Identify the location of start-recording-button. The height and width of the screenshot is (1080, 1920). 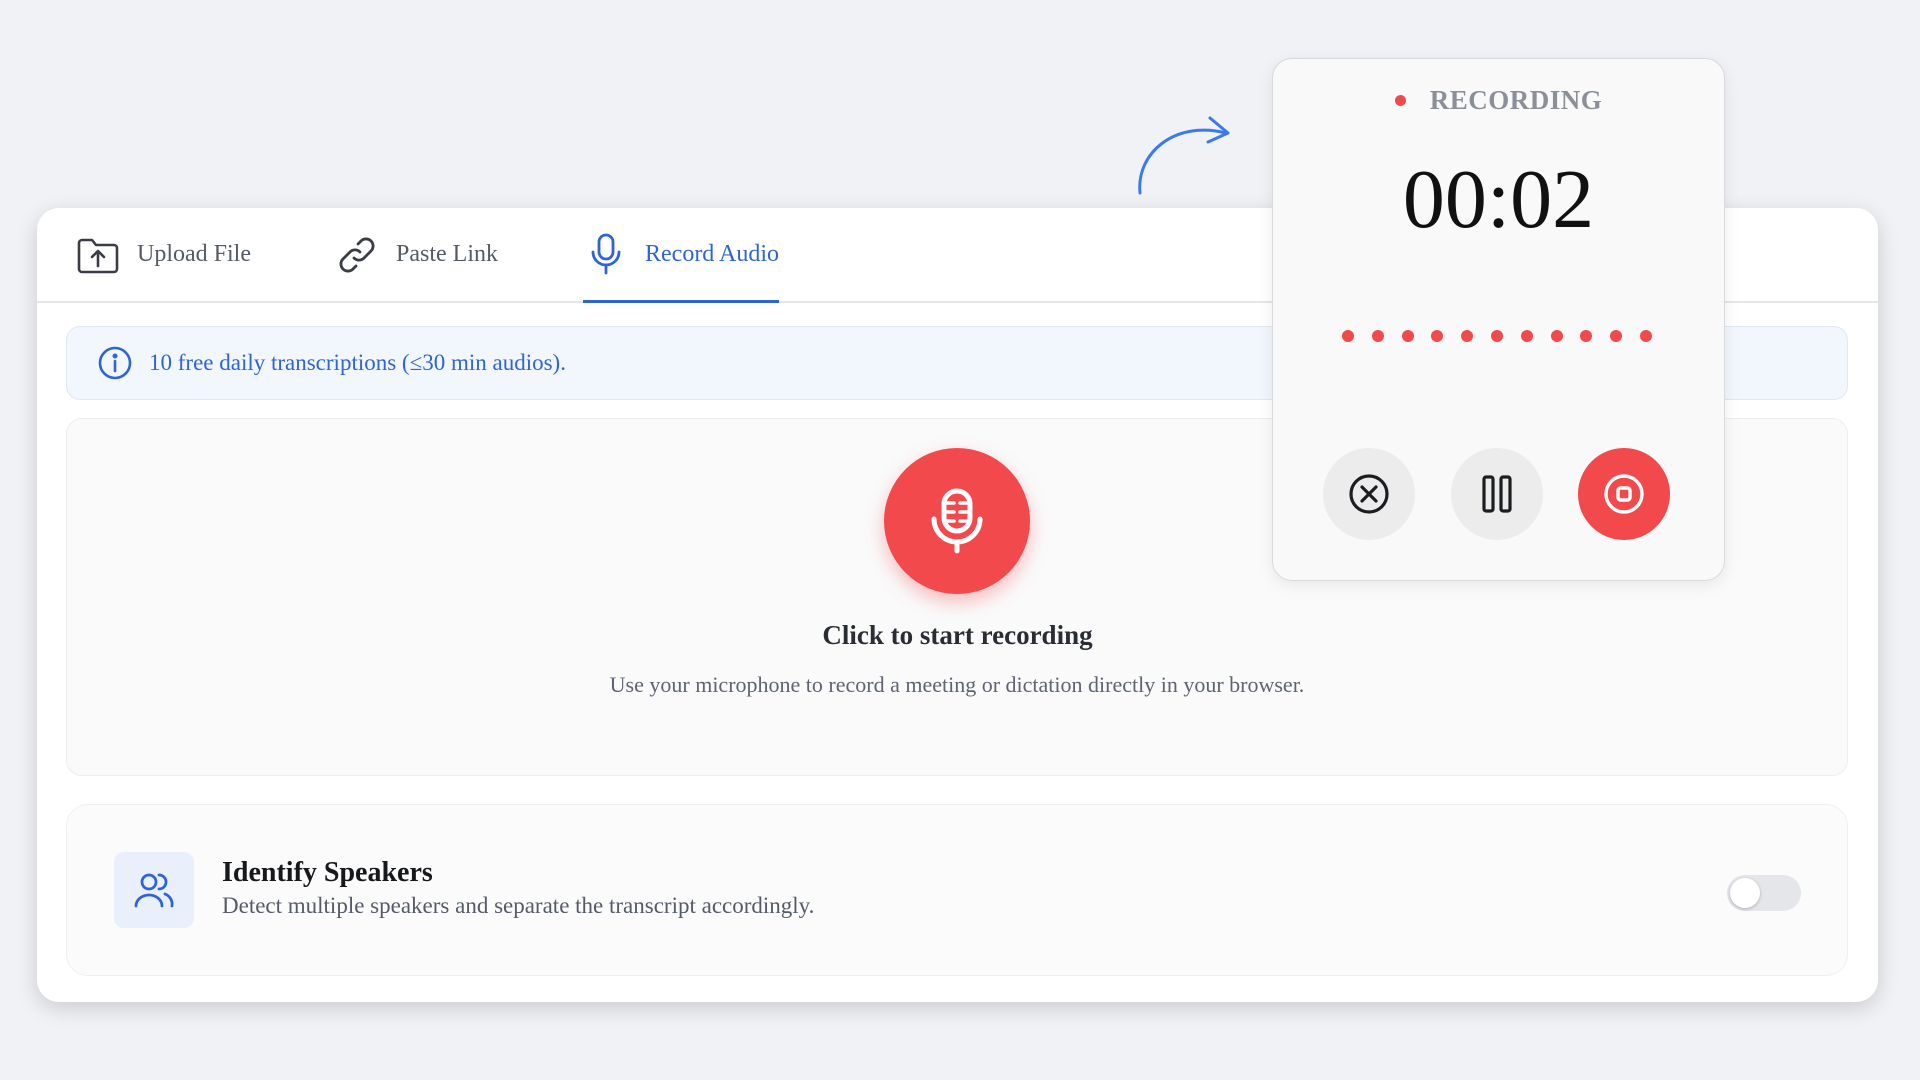
(957, 521).